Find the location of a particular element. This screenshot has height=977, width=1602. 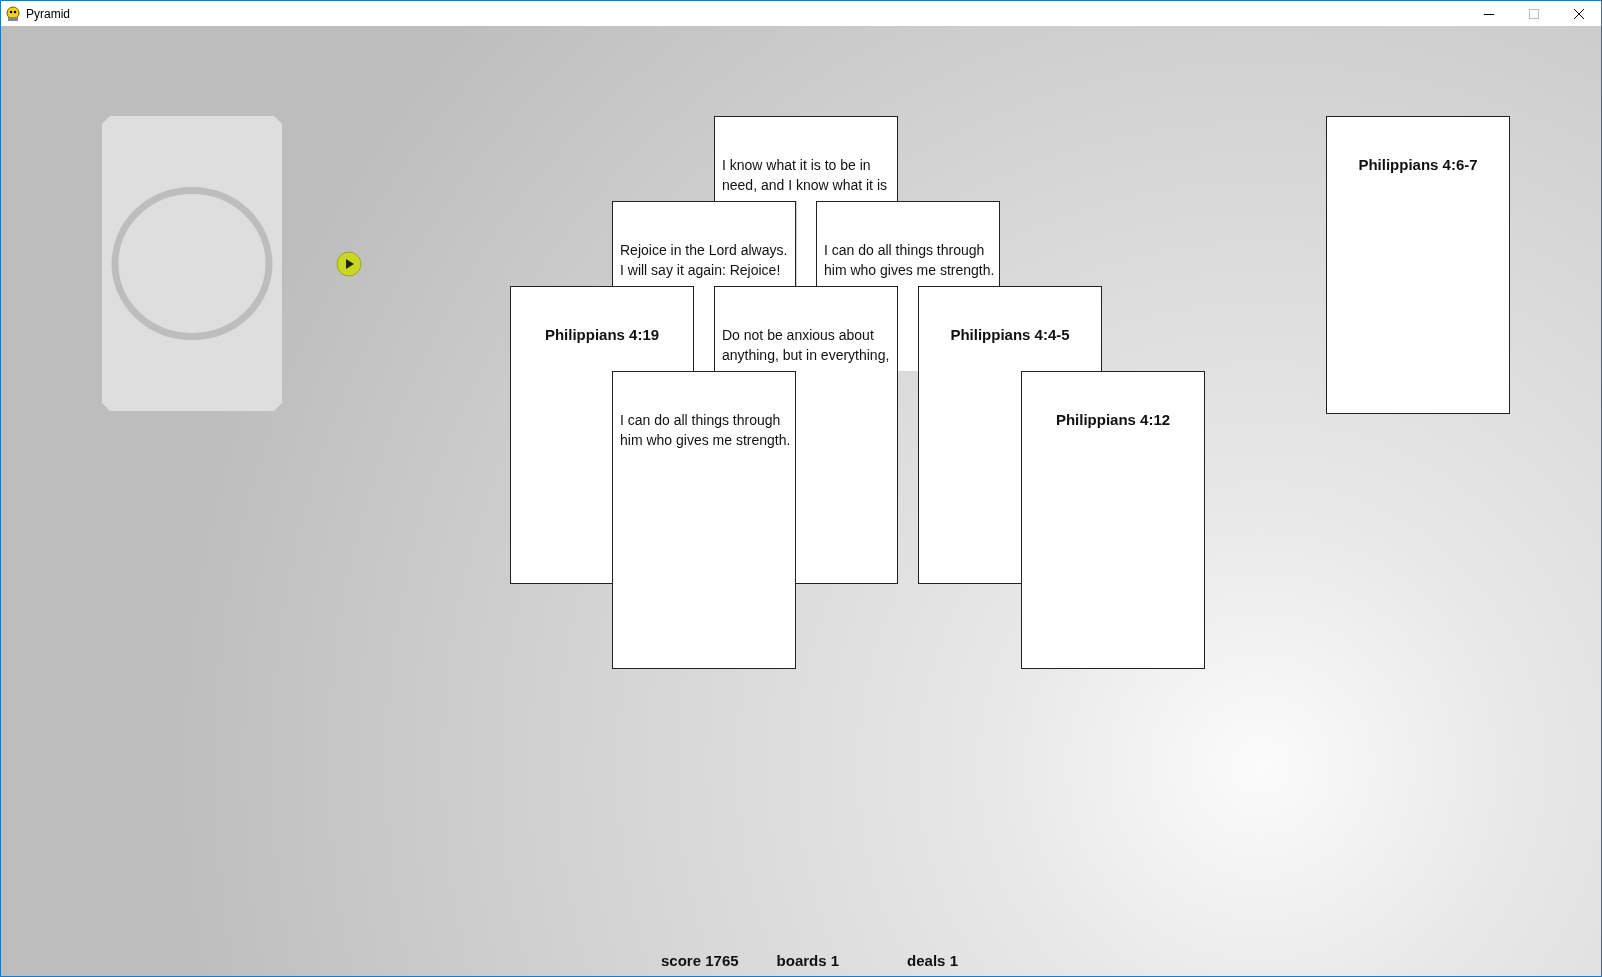

playing-card: I know what it is to be in need, and I know what it is is located at coordinates (806, 158).